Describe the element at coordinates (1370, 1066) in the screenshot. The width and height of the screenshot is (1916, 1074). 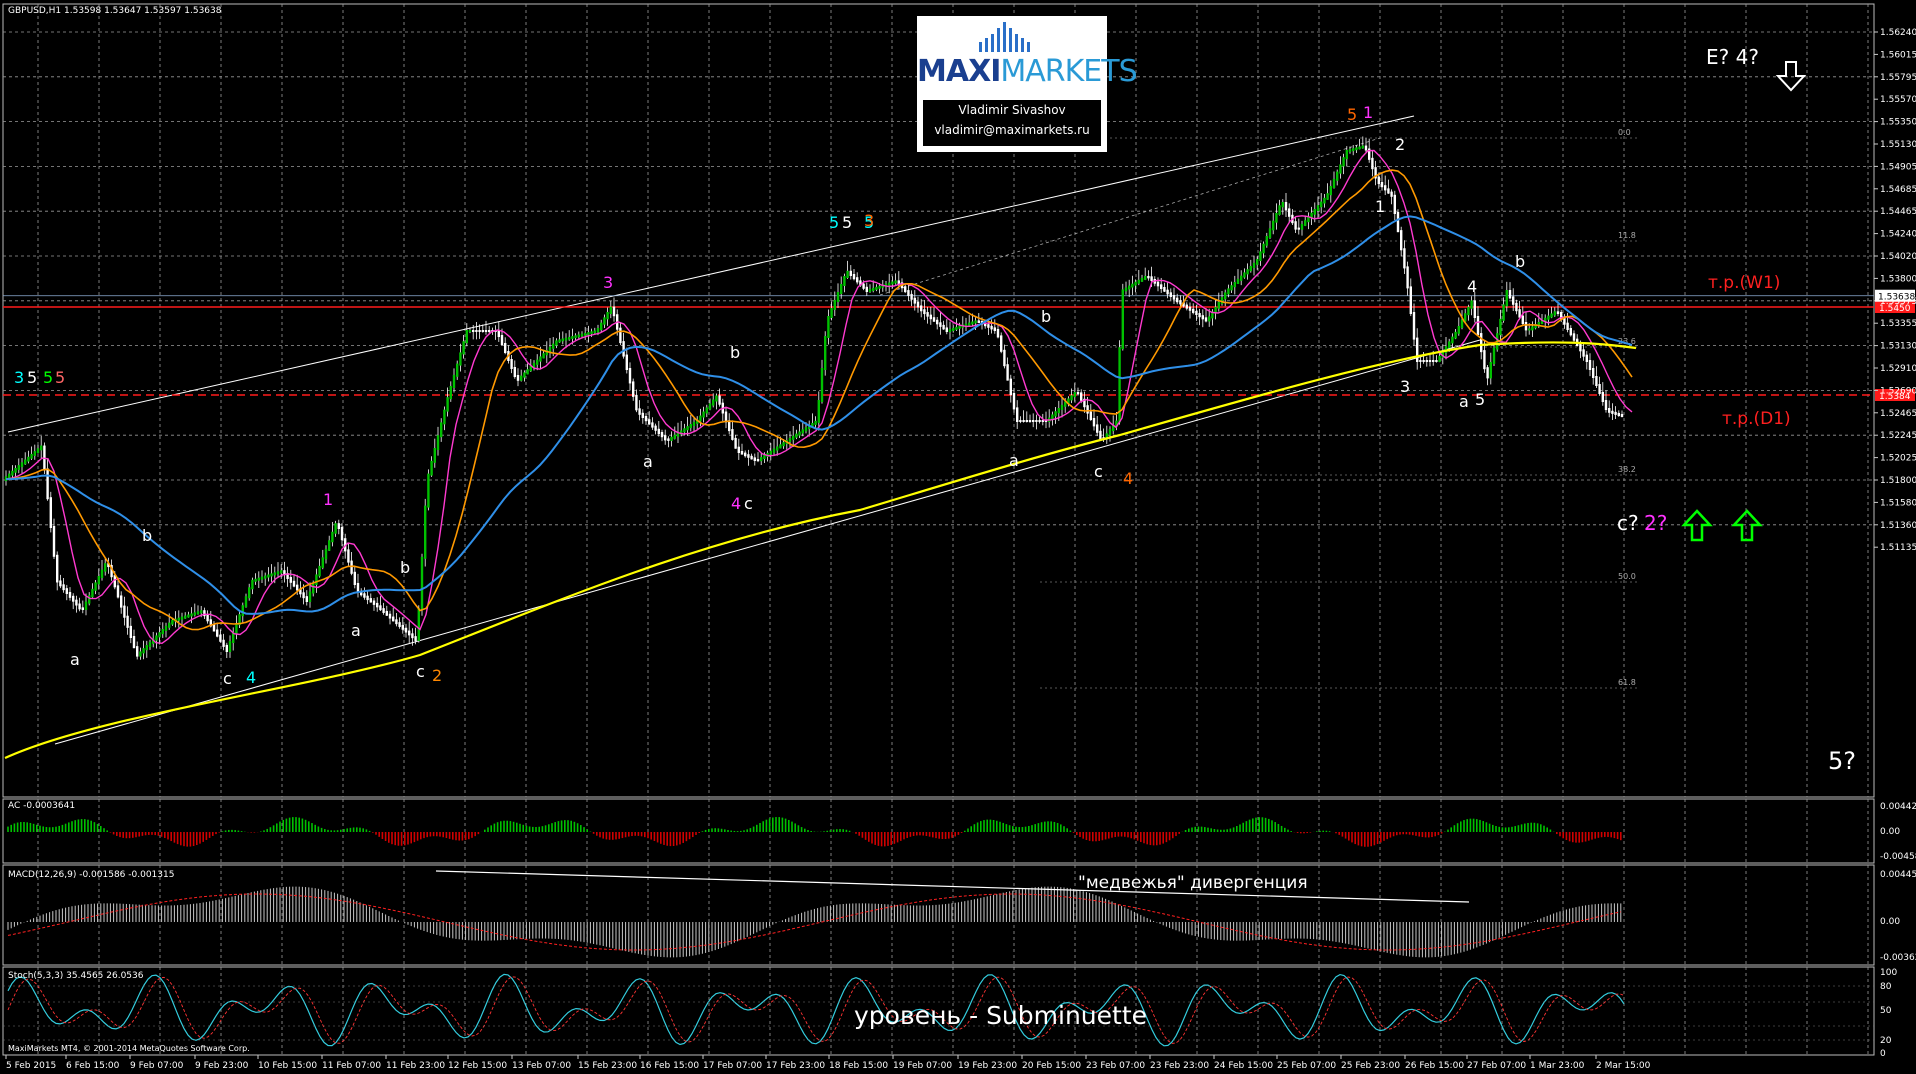
I see `time-tick-label: 25 Feb 23:00` at that location.